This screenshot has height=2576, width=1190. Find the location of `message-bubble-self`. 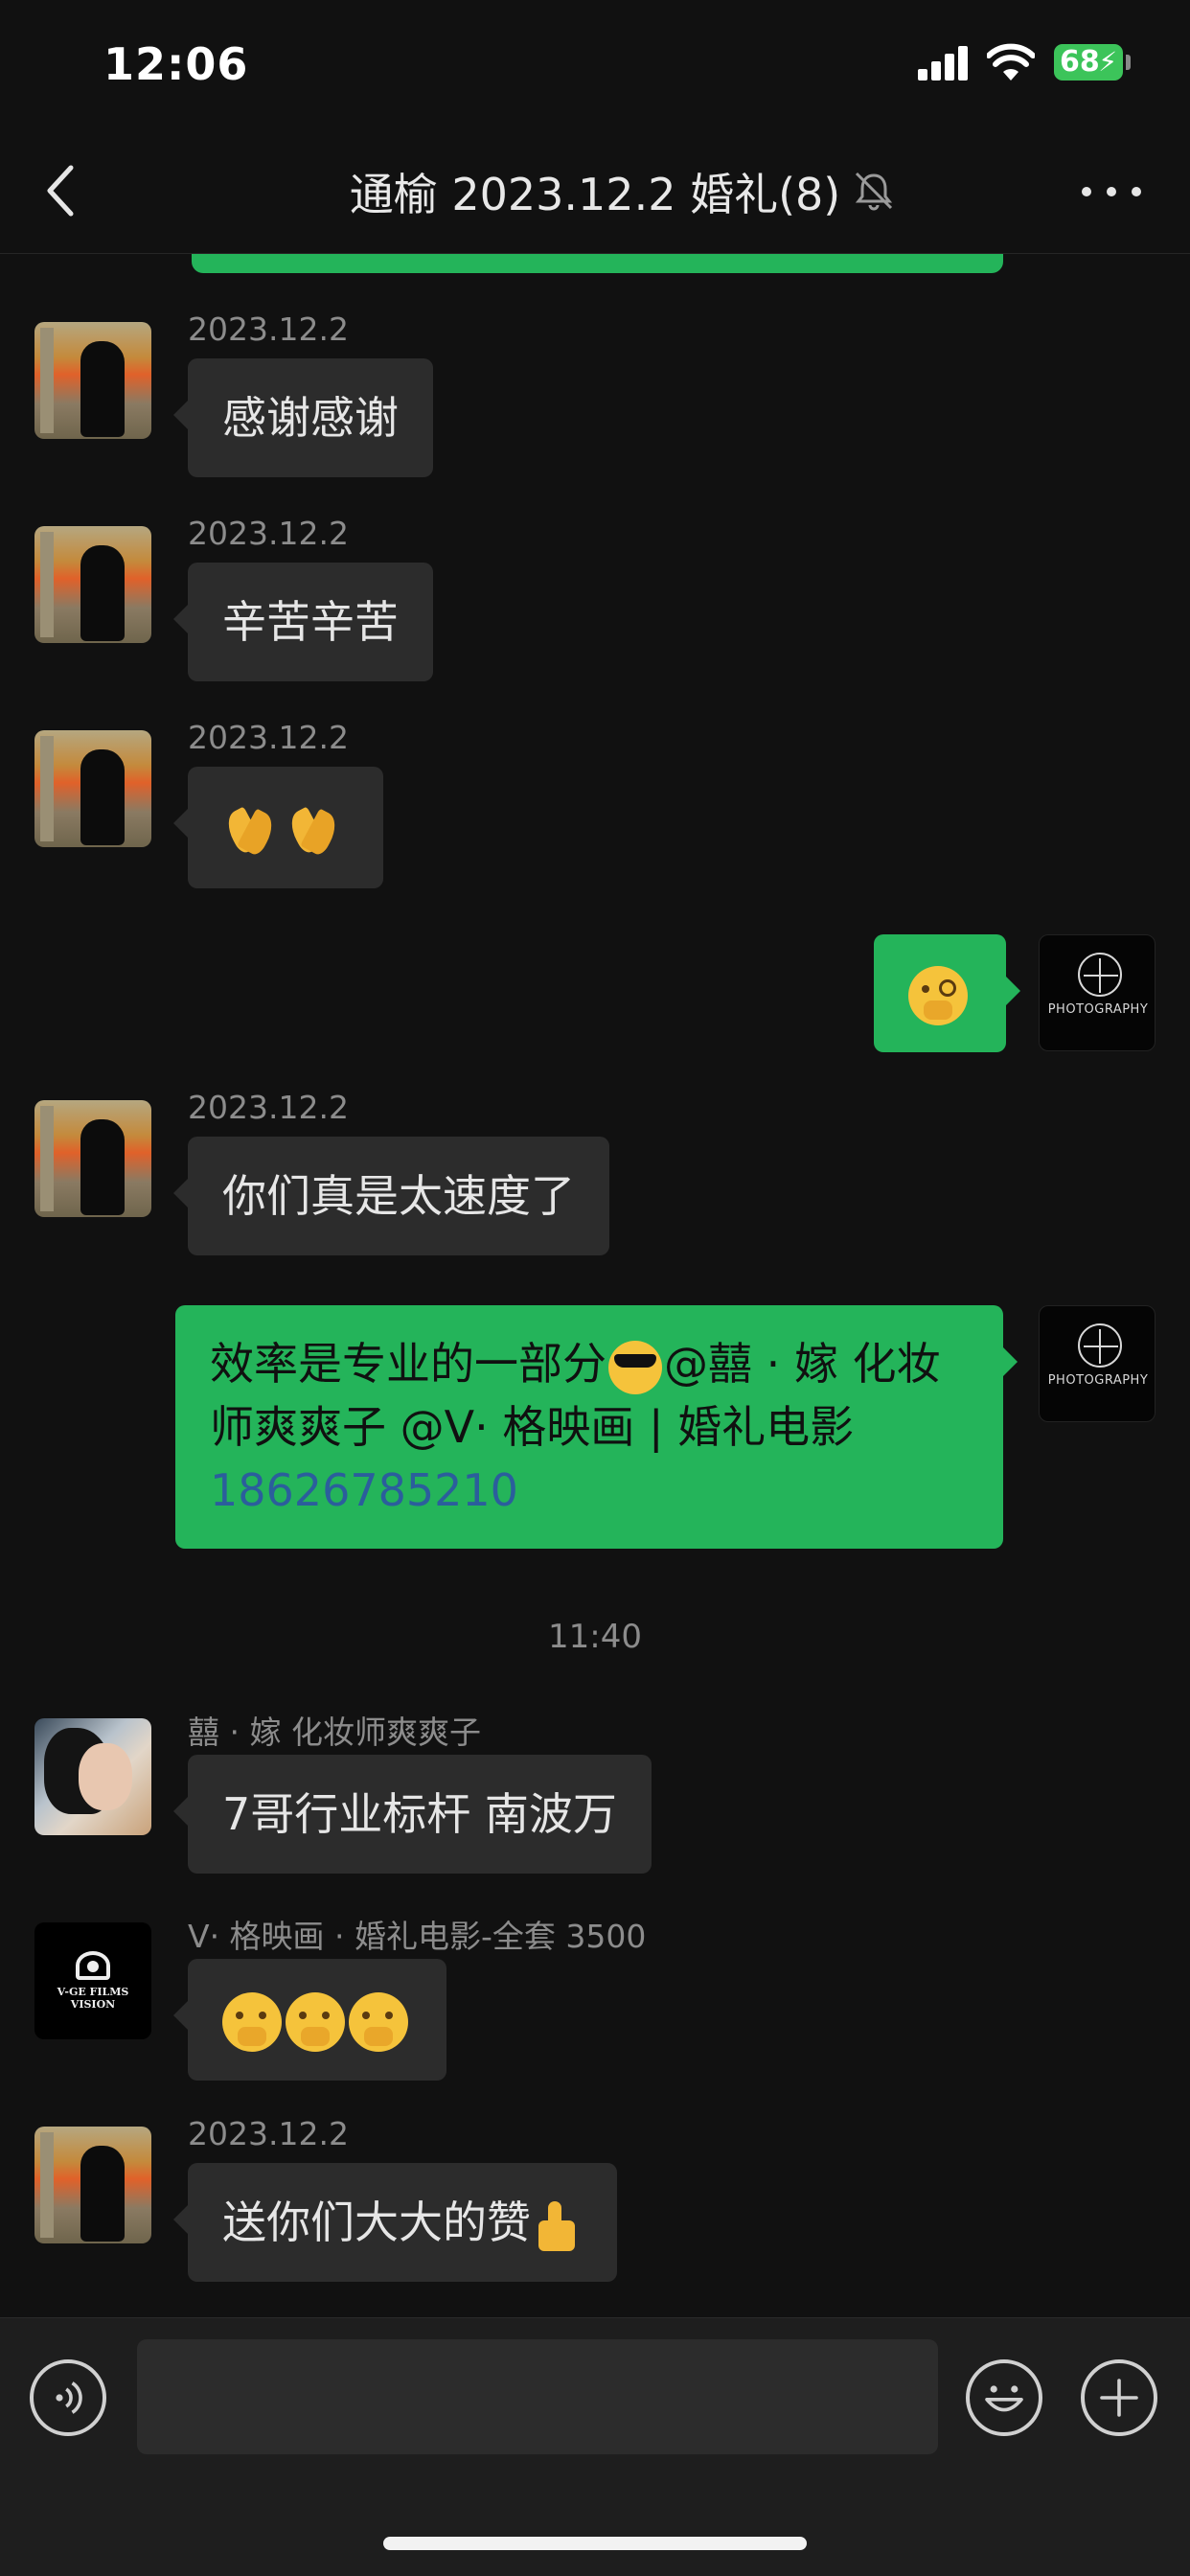

message-bubble-self is located at coordinates (947, 993).